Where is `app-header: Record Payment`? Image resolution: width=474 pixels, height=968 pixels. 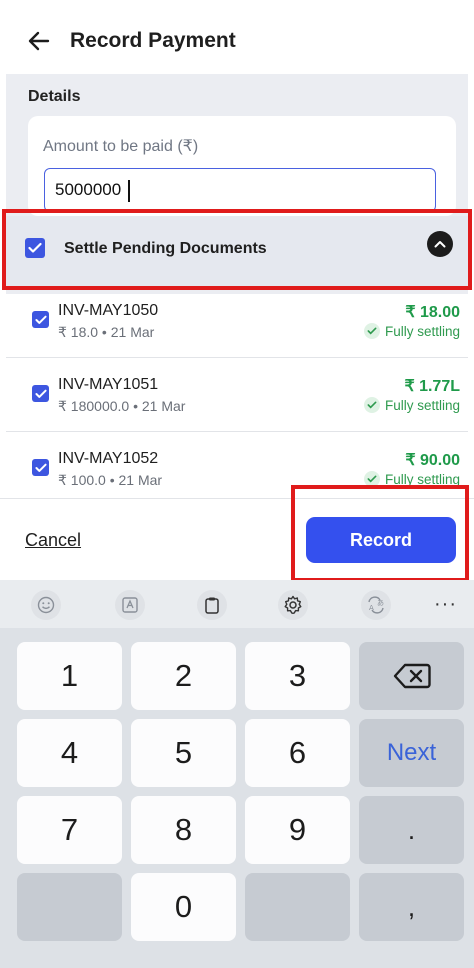 app-header: Record Payment is located at coordinates (237, 37).